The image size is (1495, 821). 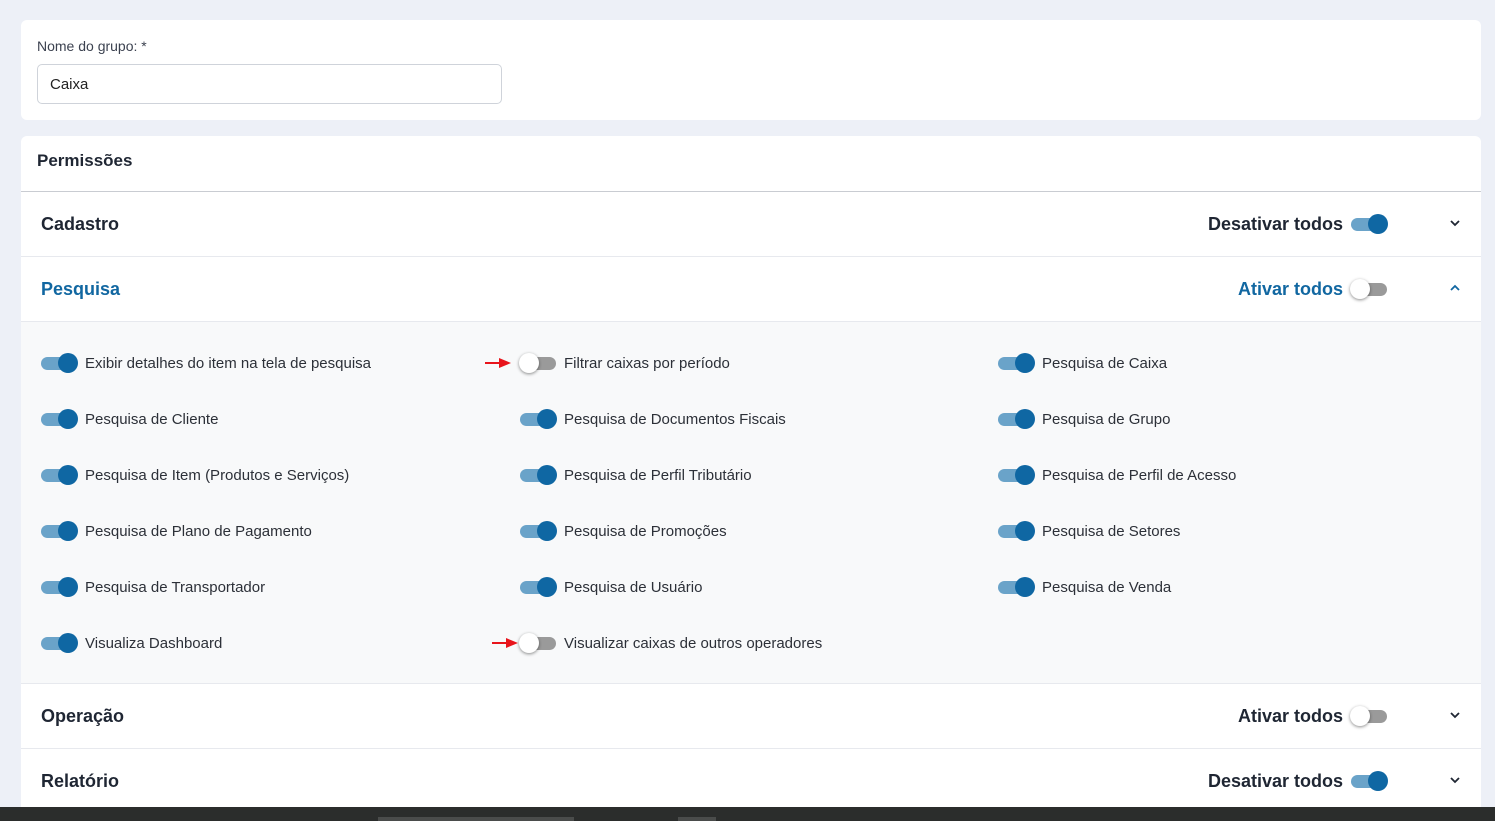 I want to click on permission-label: Pesquisa de Perfil Tributário, so click(x=658, y=475).